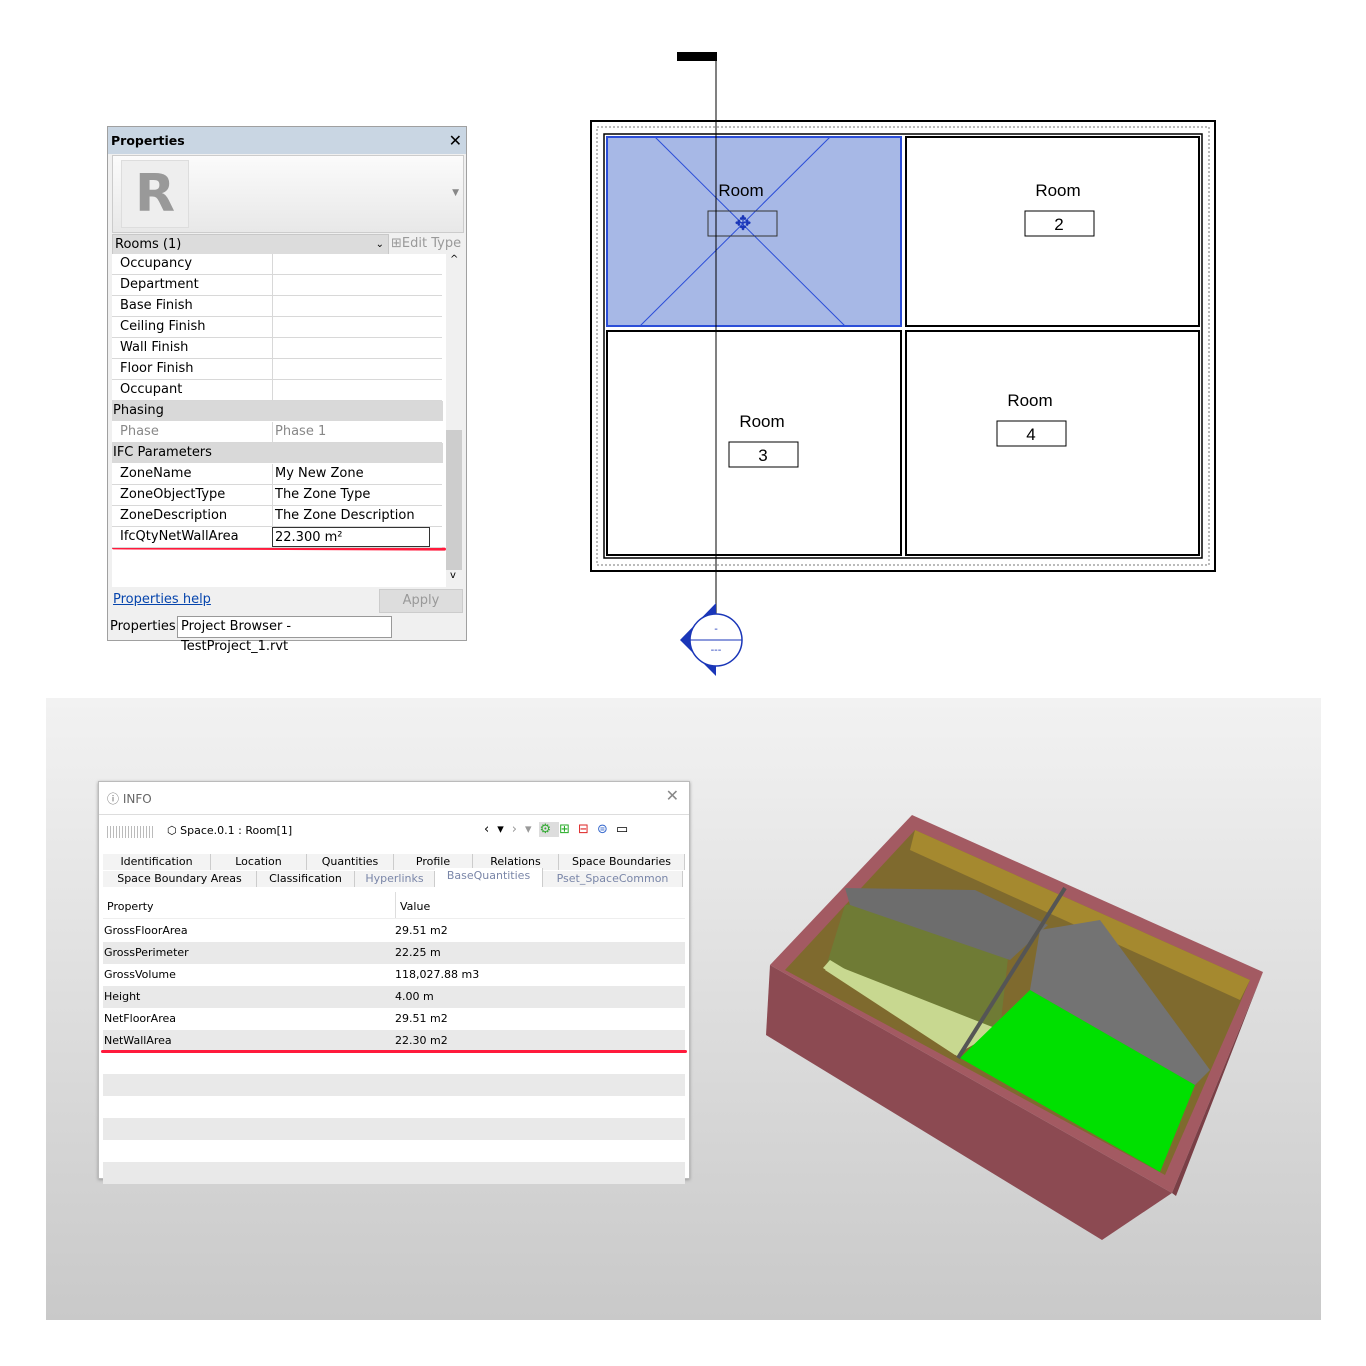 The width and height of the screenshot is (1366, 1366). What do you see at coordinates (146, 930) in the screenshot?
I see `property-name: GrossFloorArea` at bounding box center [146, 930].